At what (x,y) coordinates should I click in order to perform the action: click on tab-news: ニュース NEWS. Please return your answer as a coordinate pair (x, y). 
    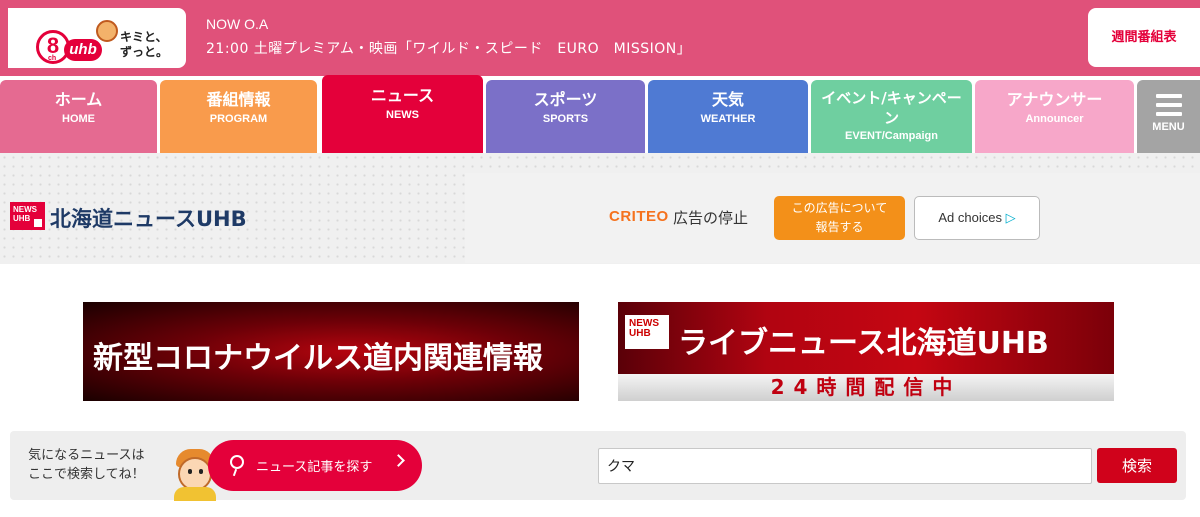
    Looking at the image, I should click on (402, 114).